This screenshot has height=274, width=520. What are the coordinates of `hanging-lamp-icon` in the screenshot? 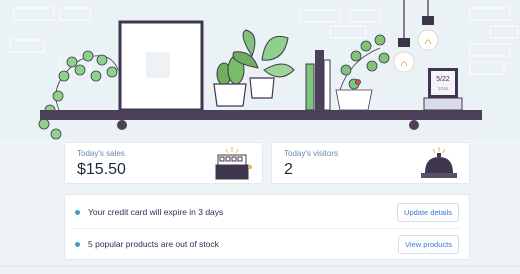 It's located at (416, 36).